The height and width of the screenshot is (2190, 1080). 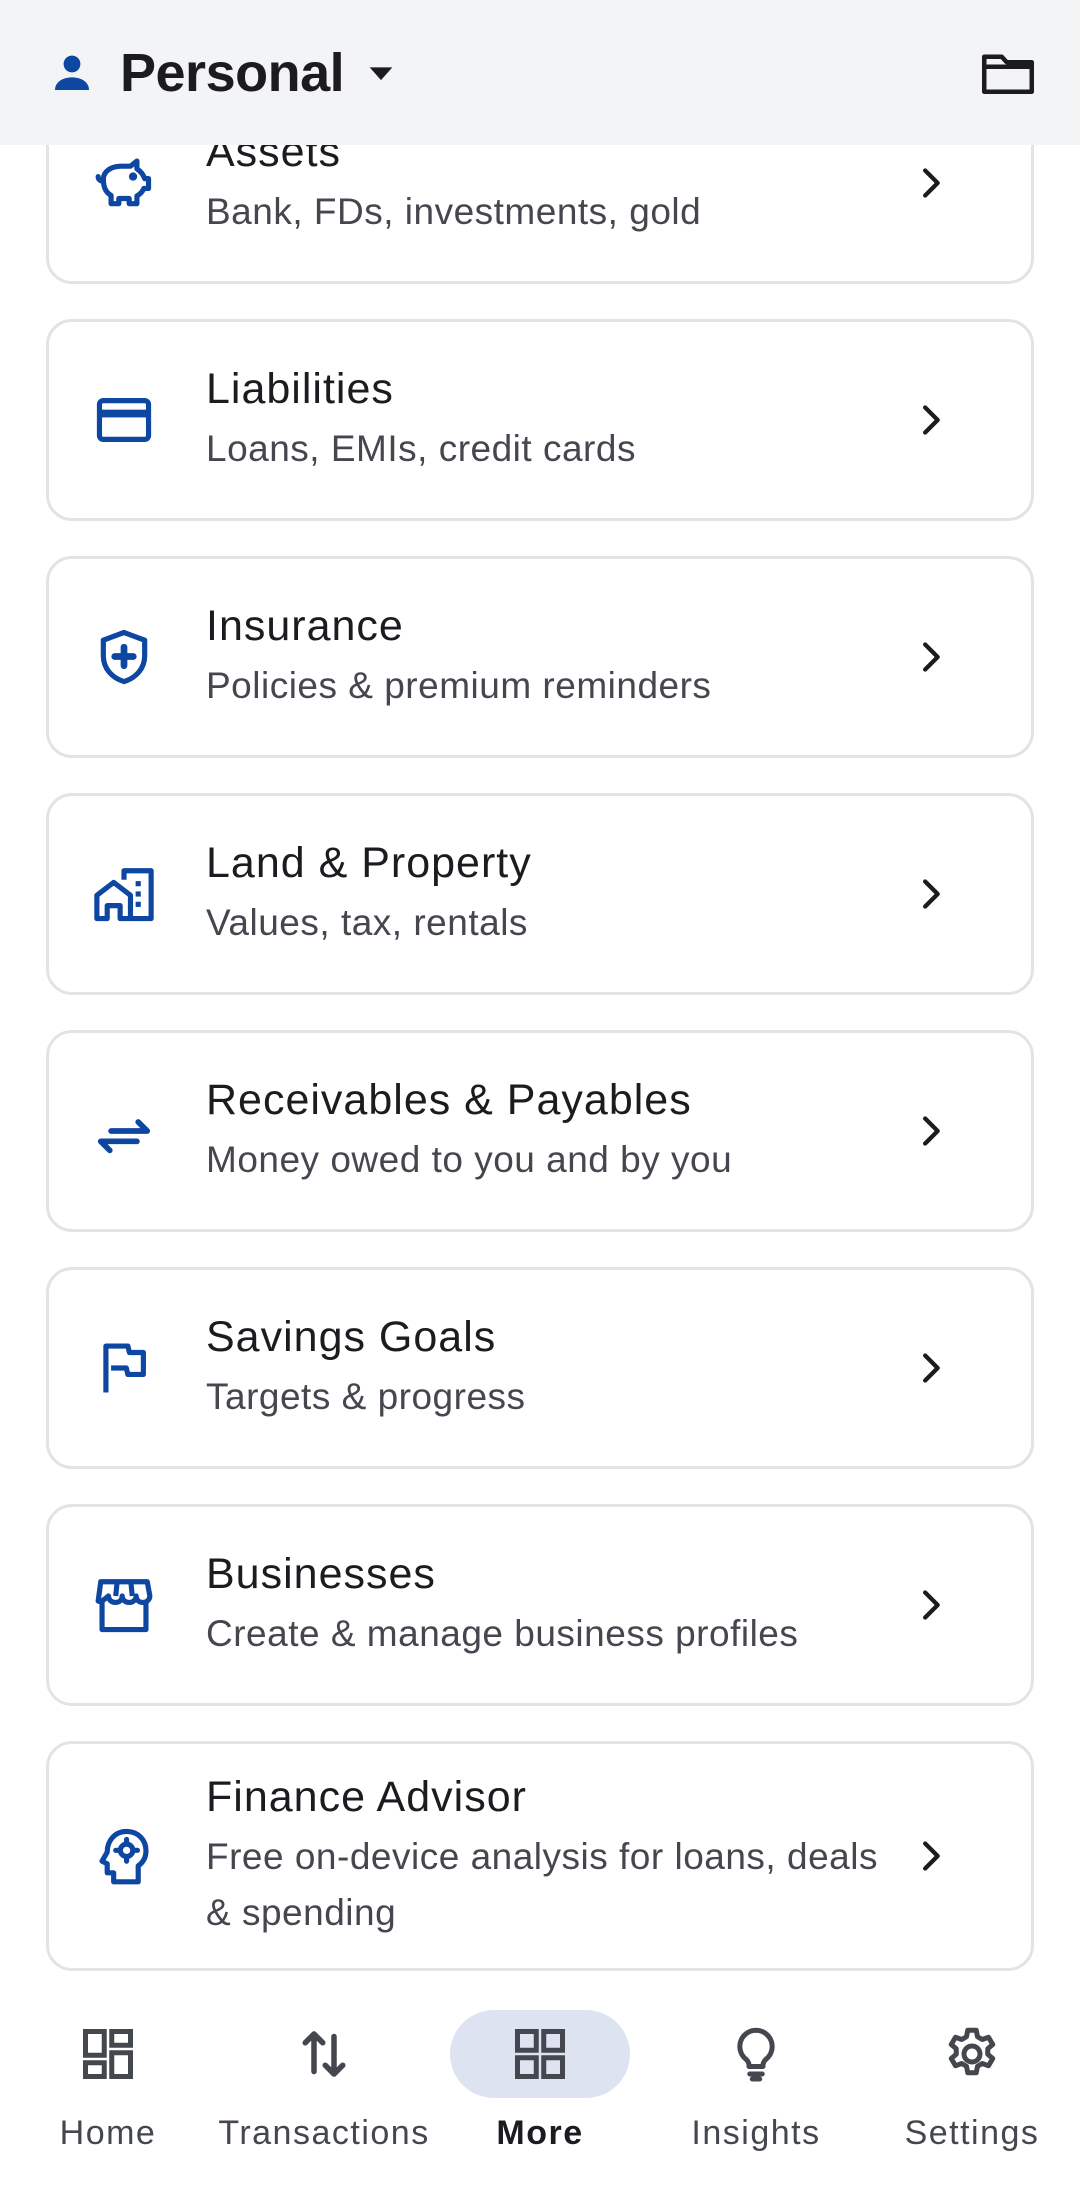 I want to click on person-icon, so click(x=72, y=72).